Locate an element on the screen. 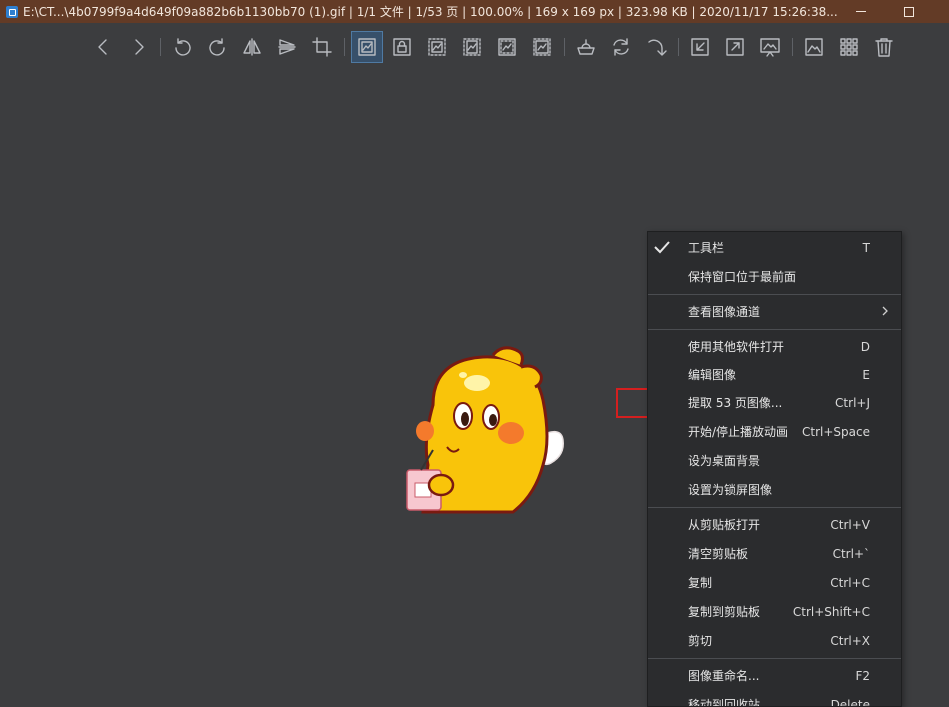 This screenshot has width=949, height=707. menu-item-copy: 复制 Ctrl+C is located at coordinates (774, 582).